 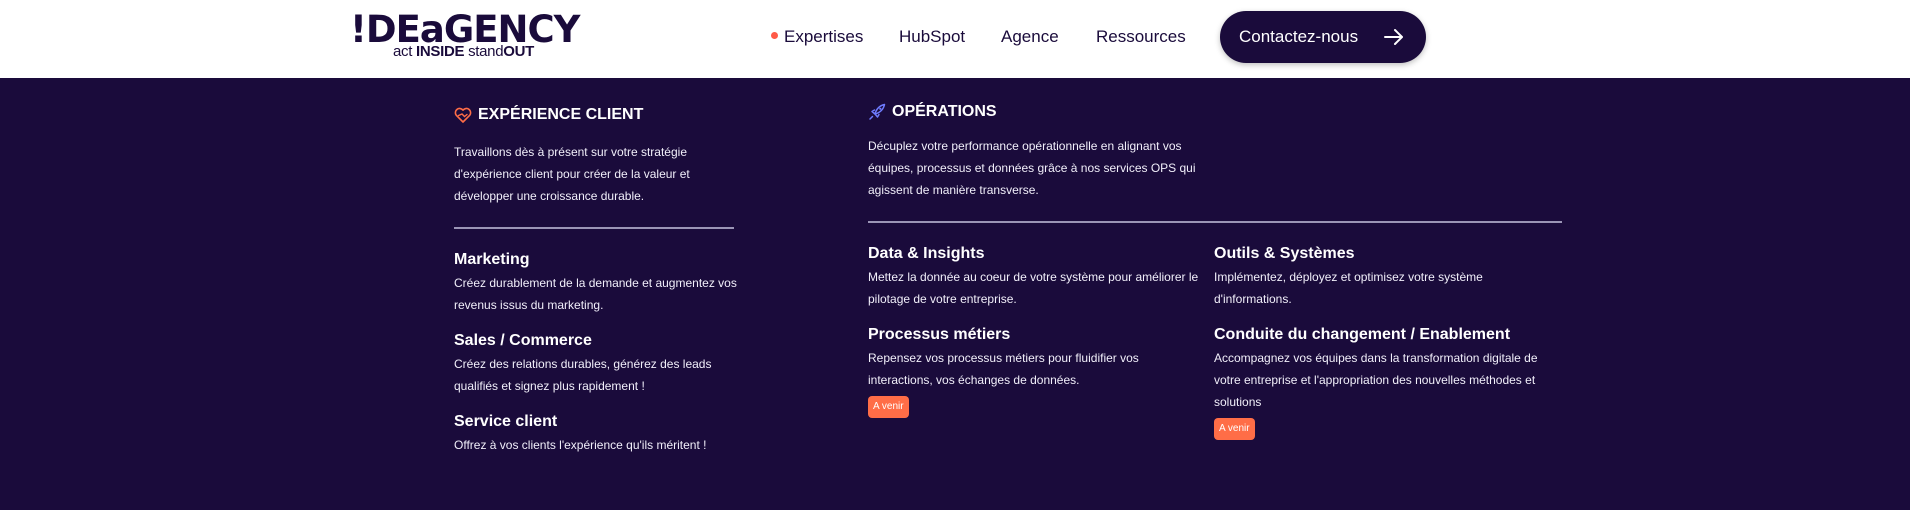 I want to click on item-title: Sales / Commerce, so click(x=523, y=340).